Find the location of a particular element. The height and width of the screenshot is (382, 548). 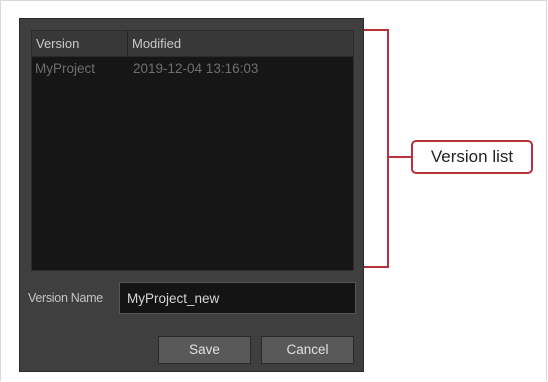

row-version-cell: MyProject is located at coordinates (65, 68).